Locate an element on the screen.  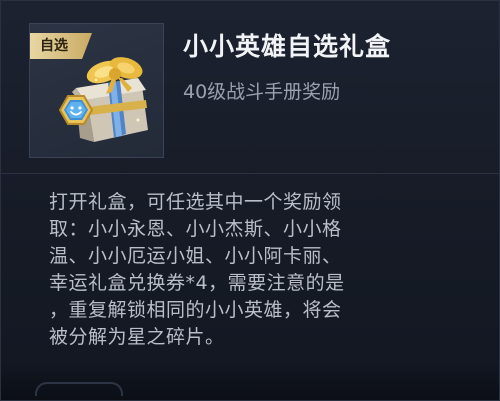
description-line: 取：小小永恩、小小杰斯、小小格 is located at coordinates (195, 229).